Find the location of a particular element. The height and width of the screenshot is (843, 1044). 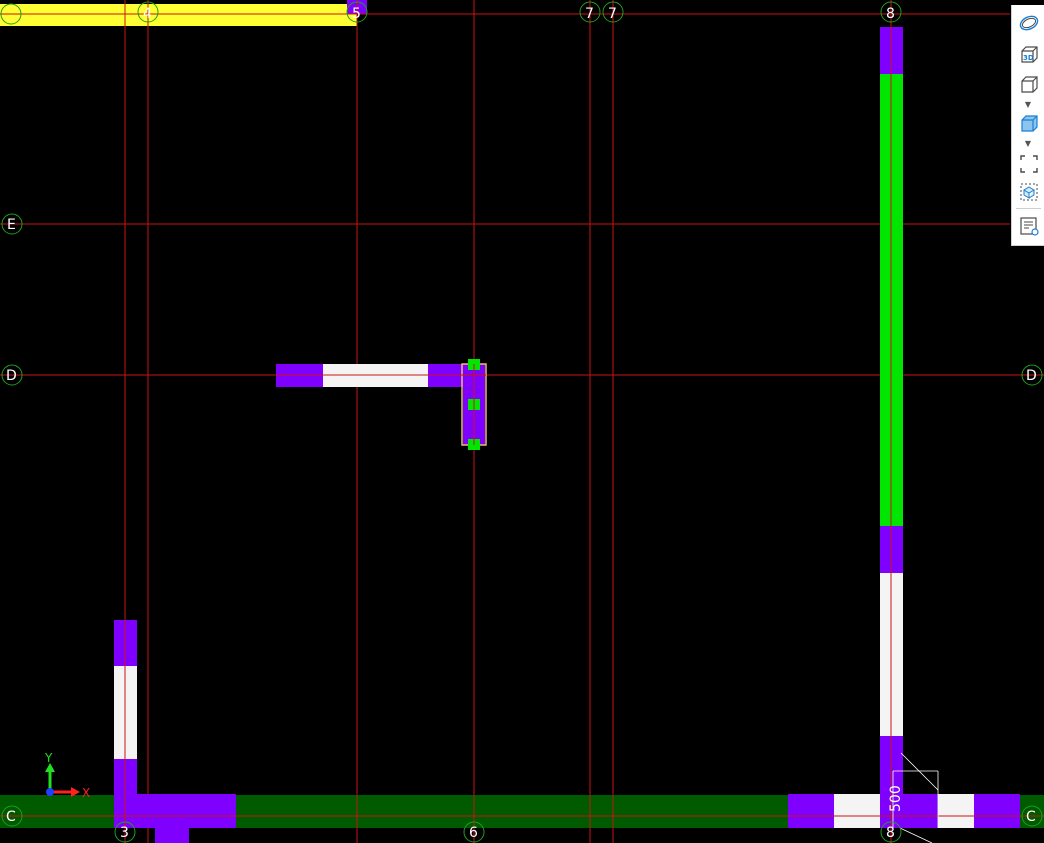

shaded-cube-button is located at coordinates (1029, 124).